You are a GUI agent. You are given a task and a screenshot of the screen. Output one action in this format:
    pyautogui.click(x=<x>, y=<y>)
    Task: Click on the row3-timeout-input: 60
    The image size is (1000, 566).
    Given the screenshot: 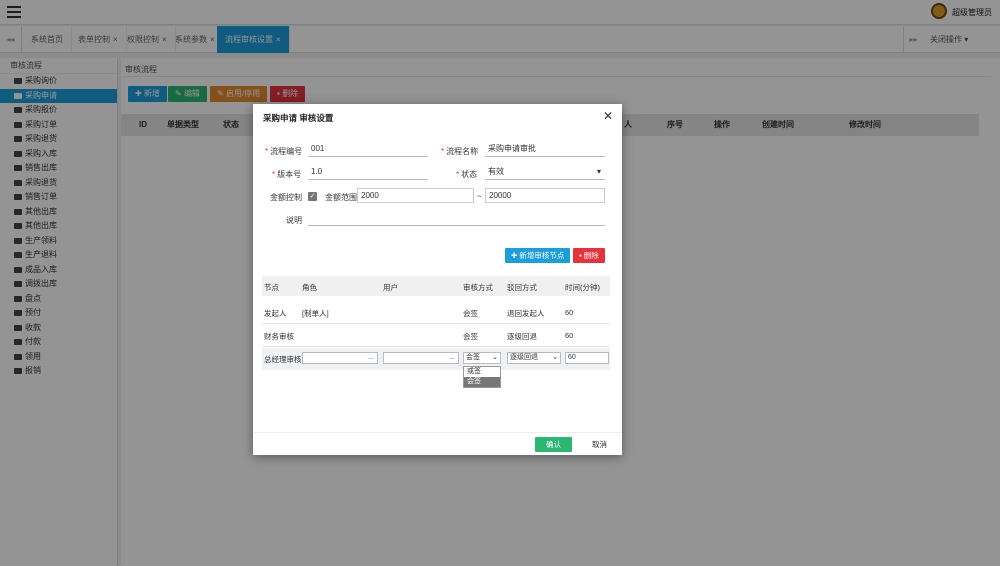 What is the action you would take?
    pyautogui.click(x=587, y=358)
    